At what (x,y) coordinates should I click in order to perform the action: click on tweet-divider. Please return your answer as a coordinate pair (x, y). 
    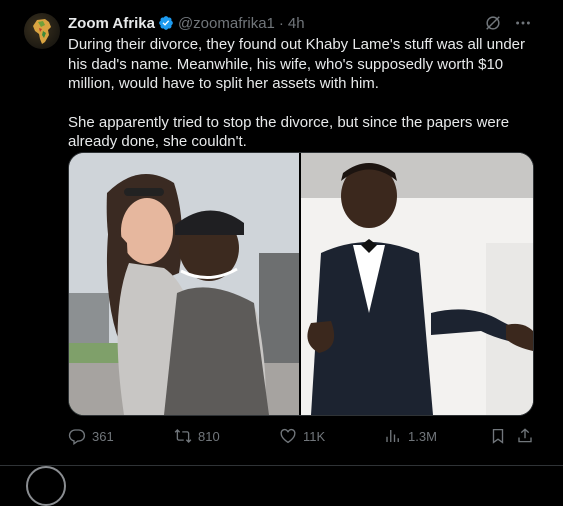
    Looking at the image, I should click on (281, 465).